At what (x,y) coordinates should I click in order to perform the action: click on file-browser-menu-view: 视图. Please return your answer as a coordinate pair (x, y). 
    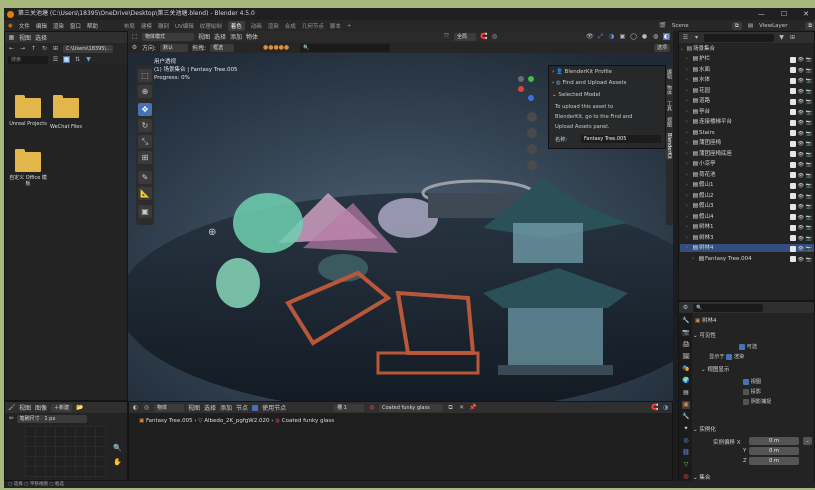
    Looking at the image, I should click on (25, 37).